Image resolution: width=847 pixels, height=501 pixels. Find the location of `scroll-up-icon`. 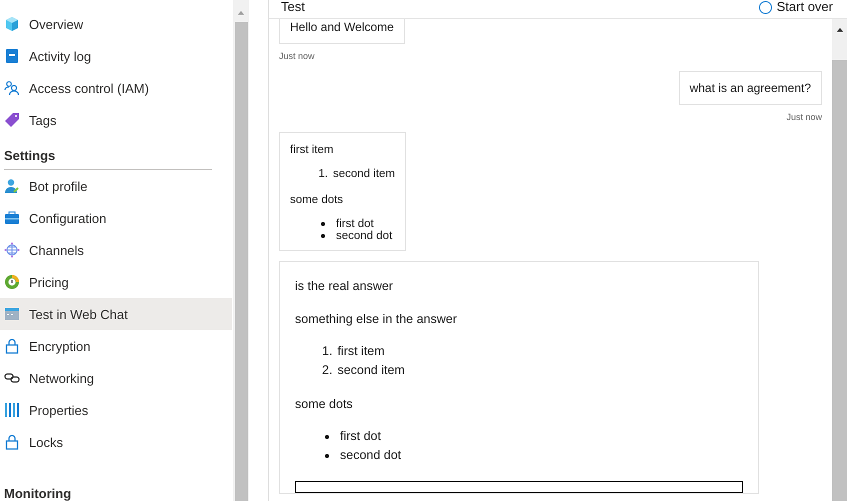

scroll-up-icon is located at coordinates (840, 29).